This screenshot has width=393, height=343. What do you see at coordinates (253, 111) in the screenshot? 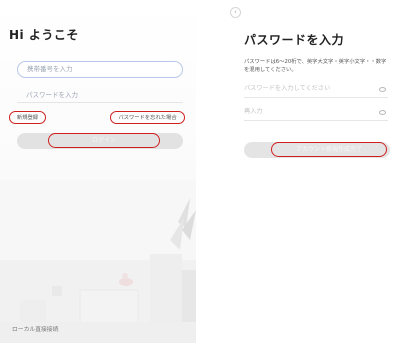
I see `reenter-password-placeholder: 再入力` at bounding box center [253, 111].